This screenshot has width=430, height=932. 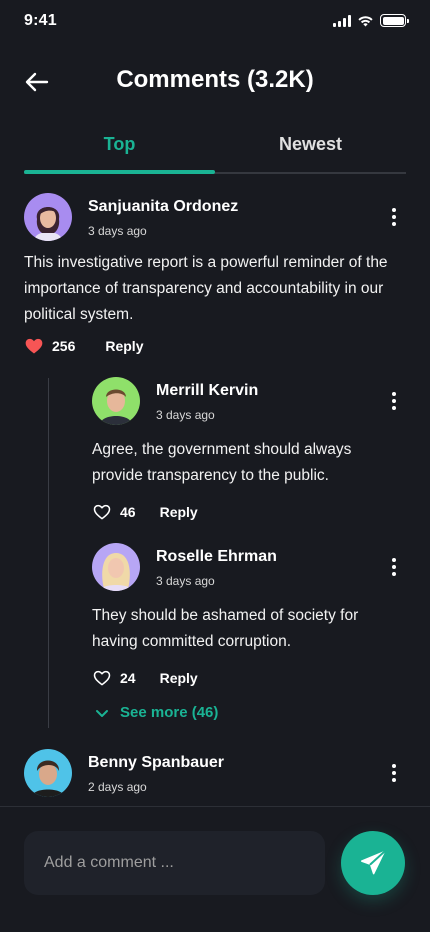 What do you see at coordinates (128, 678) in the screenshot?
I see `like-count: 24` at bounding box center [128, 678].